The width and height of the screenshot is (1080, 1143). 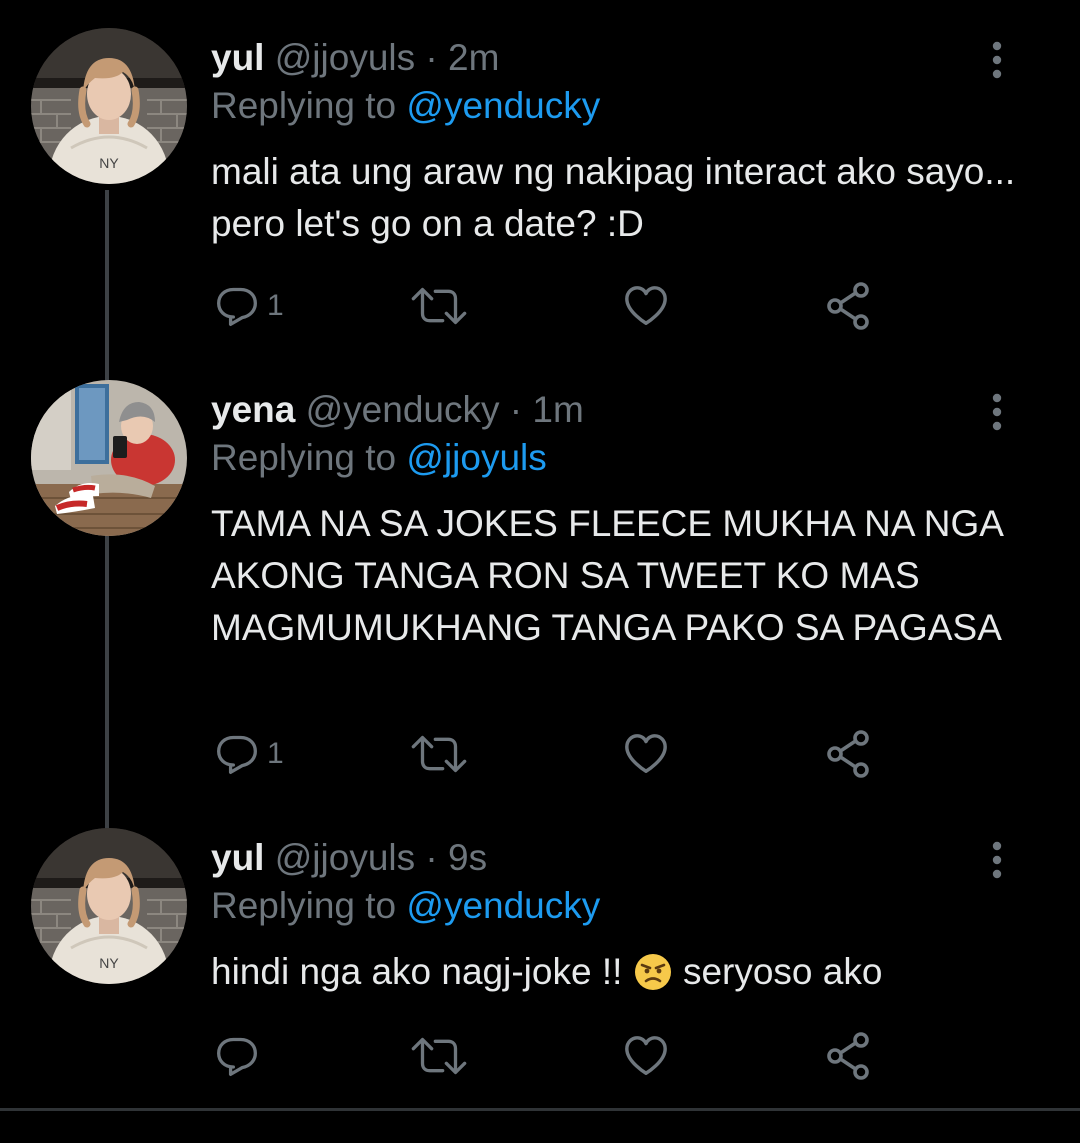 I want to click on reply-button, so click(x=241, y=1056).